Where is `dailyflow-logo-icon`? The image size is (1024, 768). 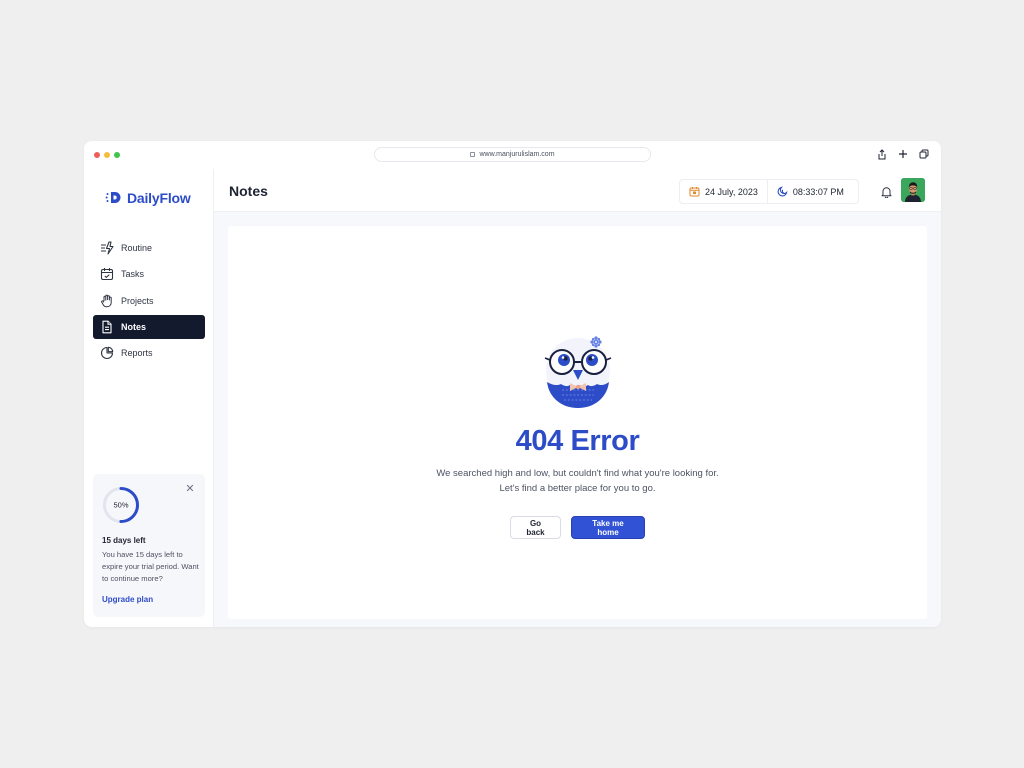
dailyflow-logo-icon is located at coordinates (113, 197).